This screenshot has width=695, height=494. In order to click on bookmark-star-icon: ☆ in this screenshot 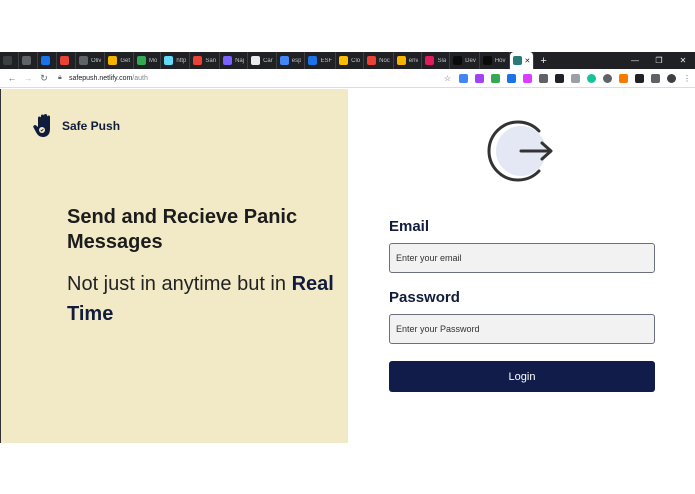, I will do `click(447, 78)`.